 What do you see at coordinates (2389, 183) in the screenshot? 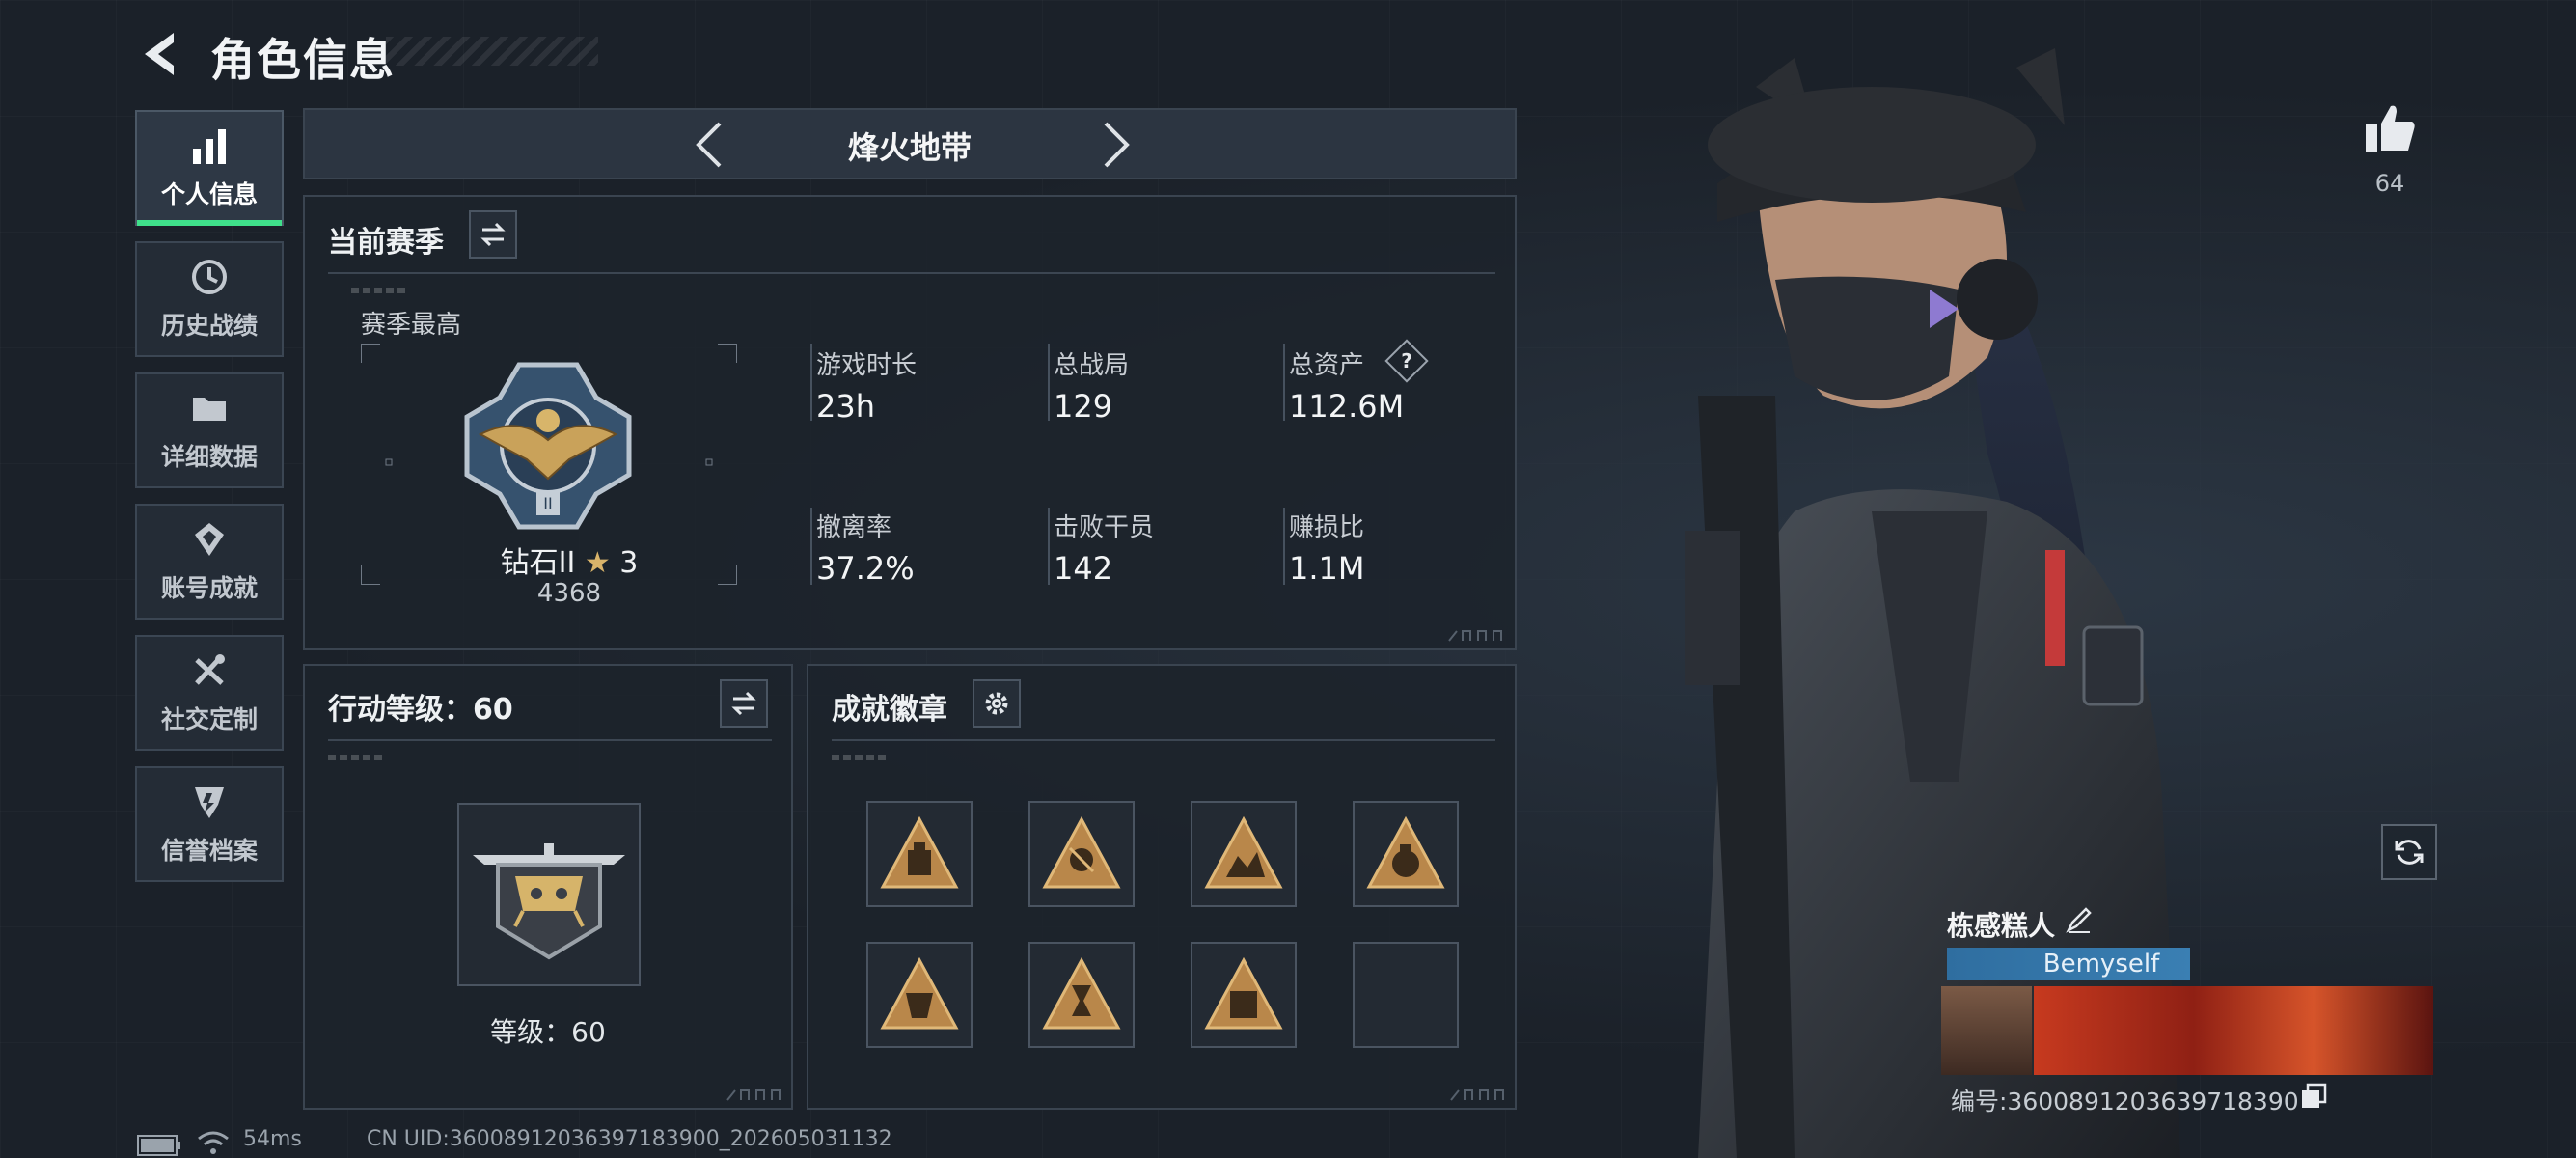
I see `like-count: 64` at bounding box center [2389, 183].